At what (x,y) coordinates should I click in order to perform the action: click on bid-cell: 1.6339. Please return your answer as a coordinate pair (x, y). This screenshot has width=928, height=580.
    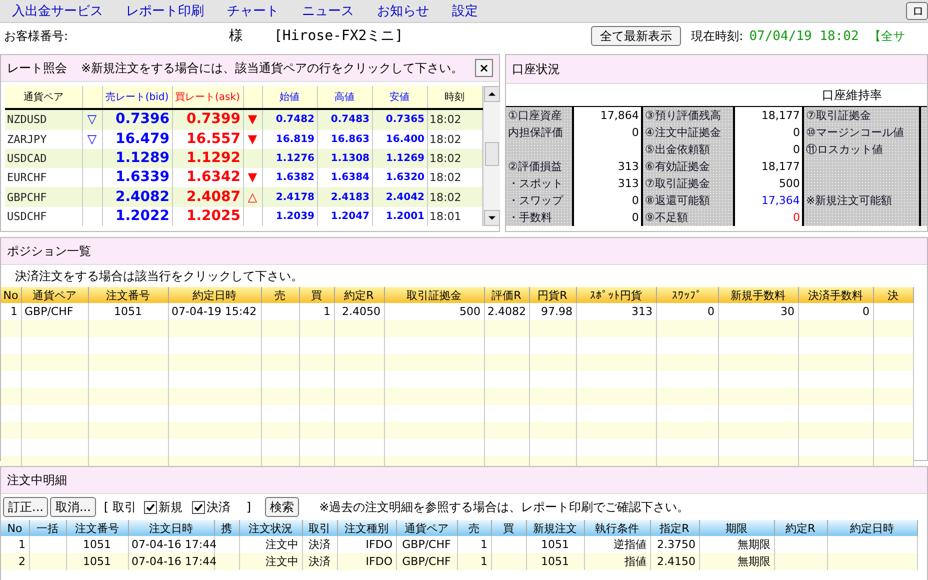
    Looking at the image, I should click on (142, 177).